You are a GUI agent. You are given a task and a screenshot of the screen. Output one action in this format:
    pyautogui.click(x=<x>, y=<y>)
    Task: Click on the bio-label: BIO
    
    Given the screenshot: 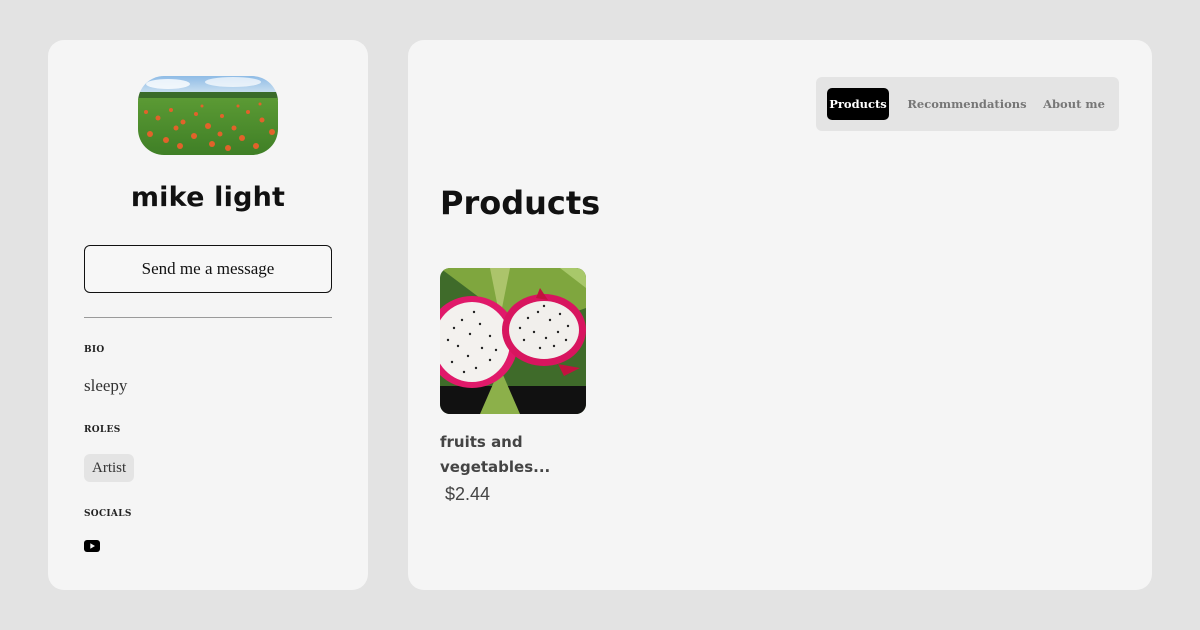 What is the action you would take?
    pyautogui.click(x=94, y=350)
    